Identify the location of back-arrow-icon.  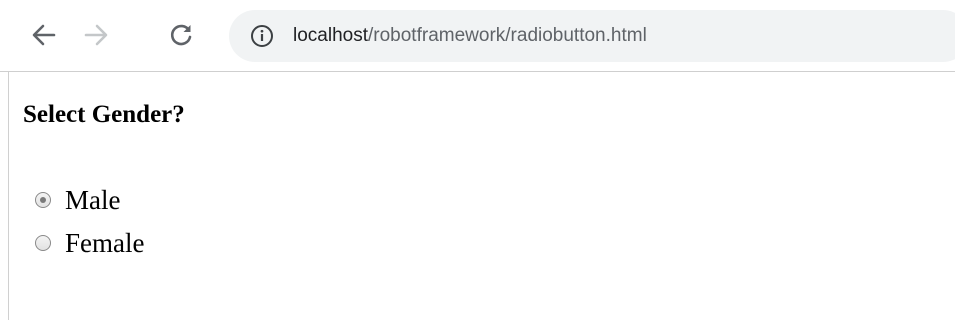
(44, 35).